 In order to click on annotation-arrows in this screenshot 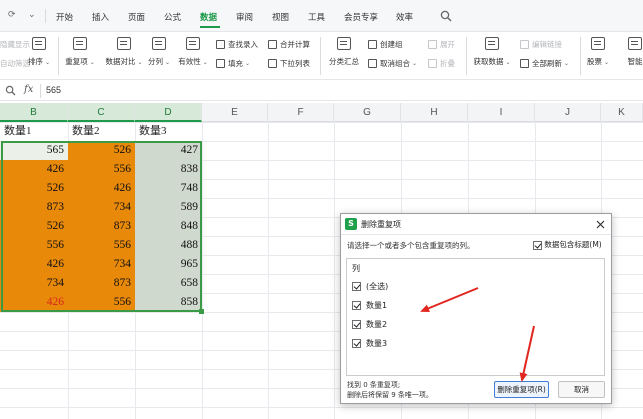, I will do `click(477, 334)`.